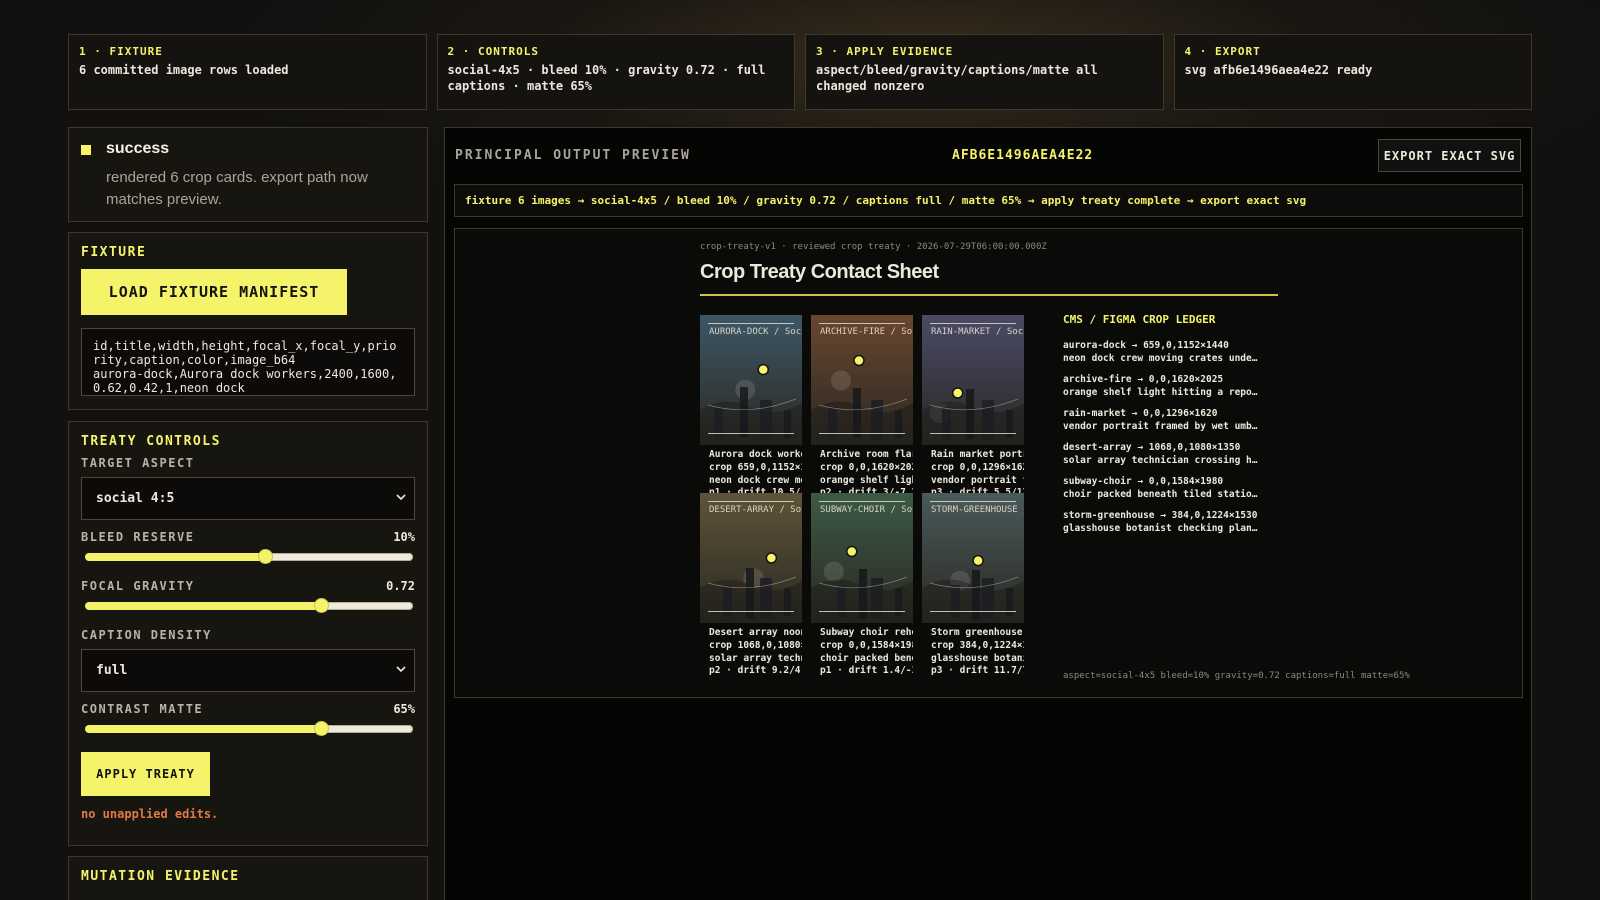 The height and width of the screenshot is (900, 1600). What do you see at coordinates (977, 645) in the screenshot?
I see `crop-card-crop: crop 384,0,1224×1530` at bounding box center [977, 645].